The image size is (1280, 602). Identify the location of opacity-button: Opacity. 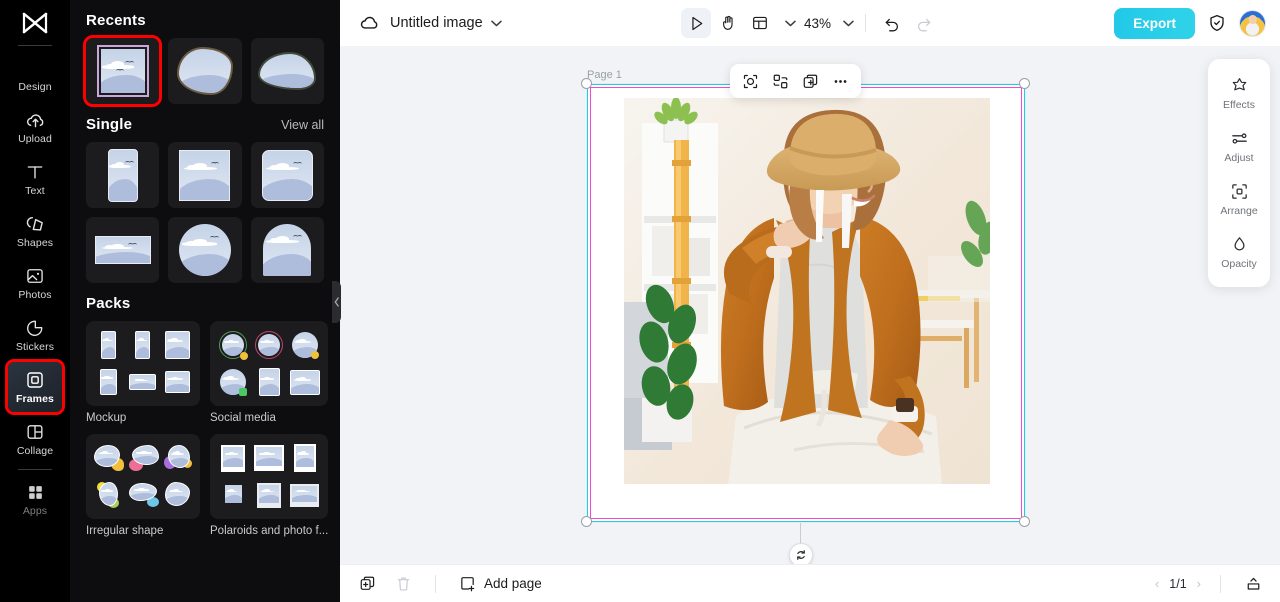
(1239, 252).